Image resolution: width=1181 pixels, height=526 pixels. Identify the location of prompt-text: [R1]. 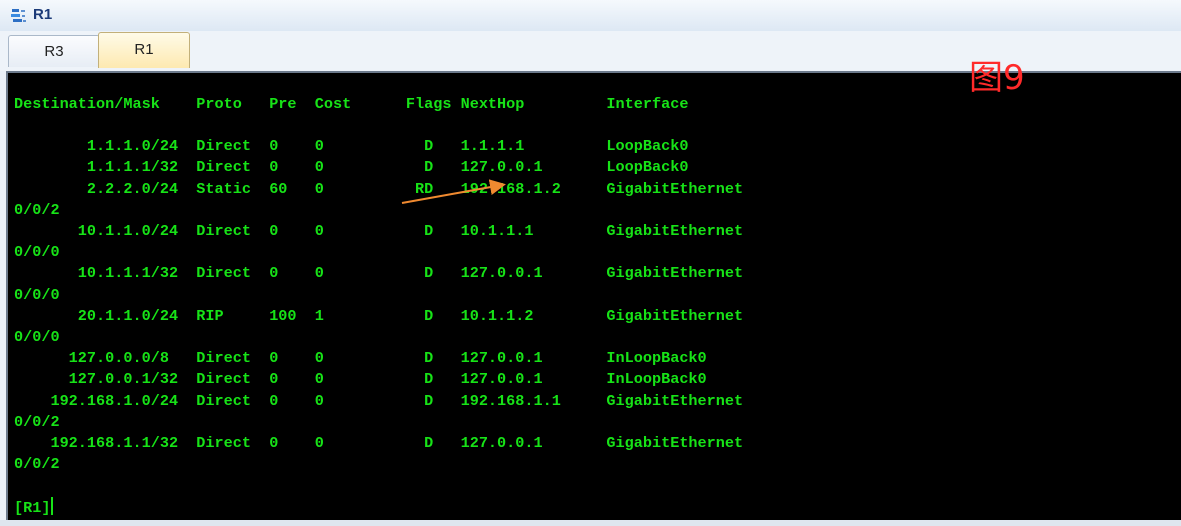
(32, 508).